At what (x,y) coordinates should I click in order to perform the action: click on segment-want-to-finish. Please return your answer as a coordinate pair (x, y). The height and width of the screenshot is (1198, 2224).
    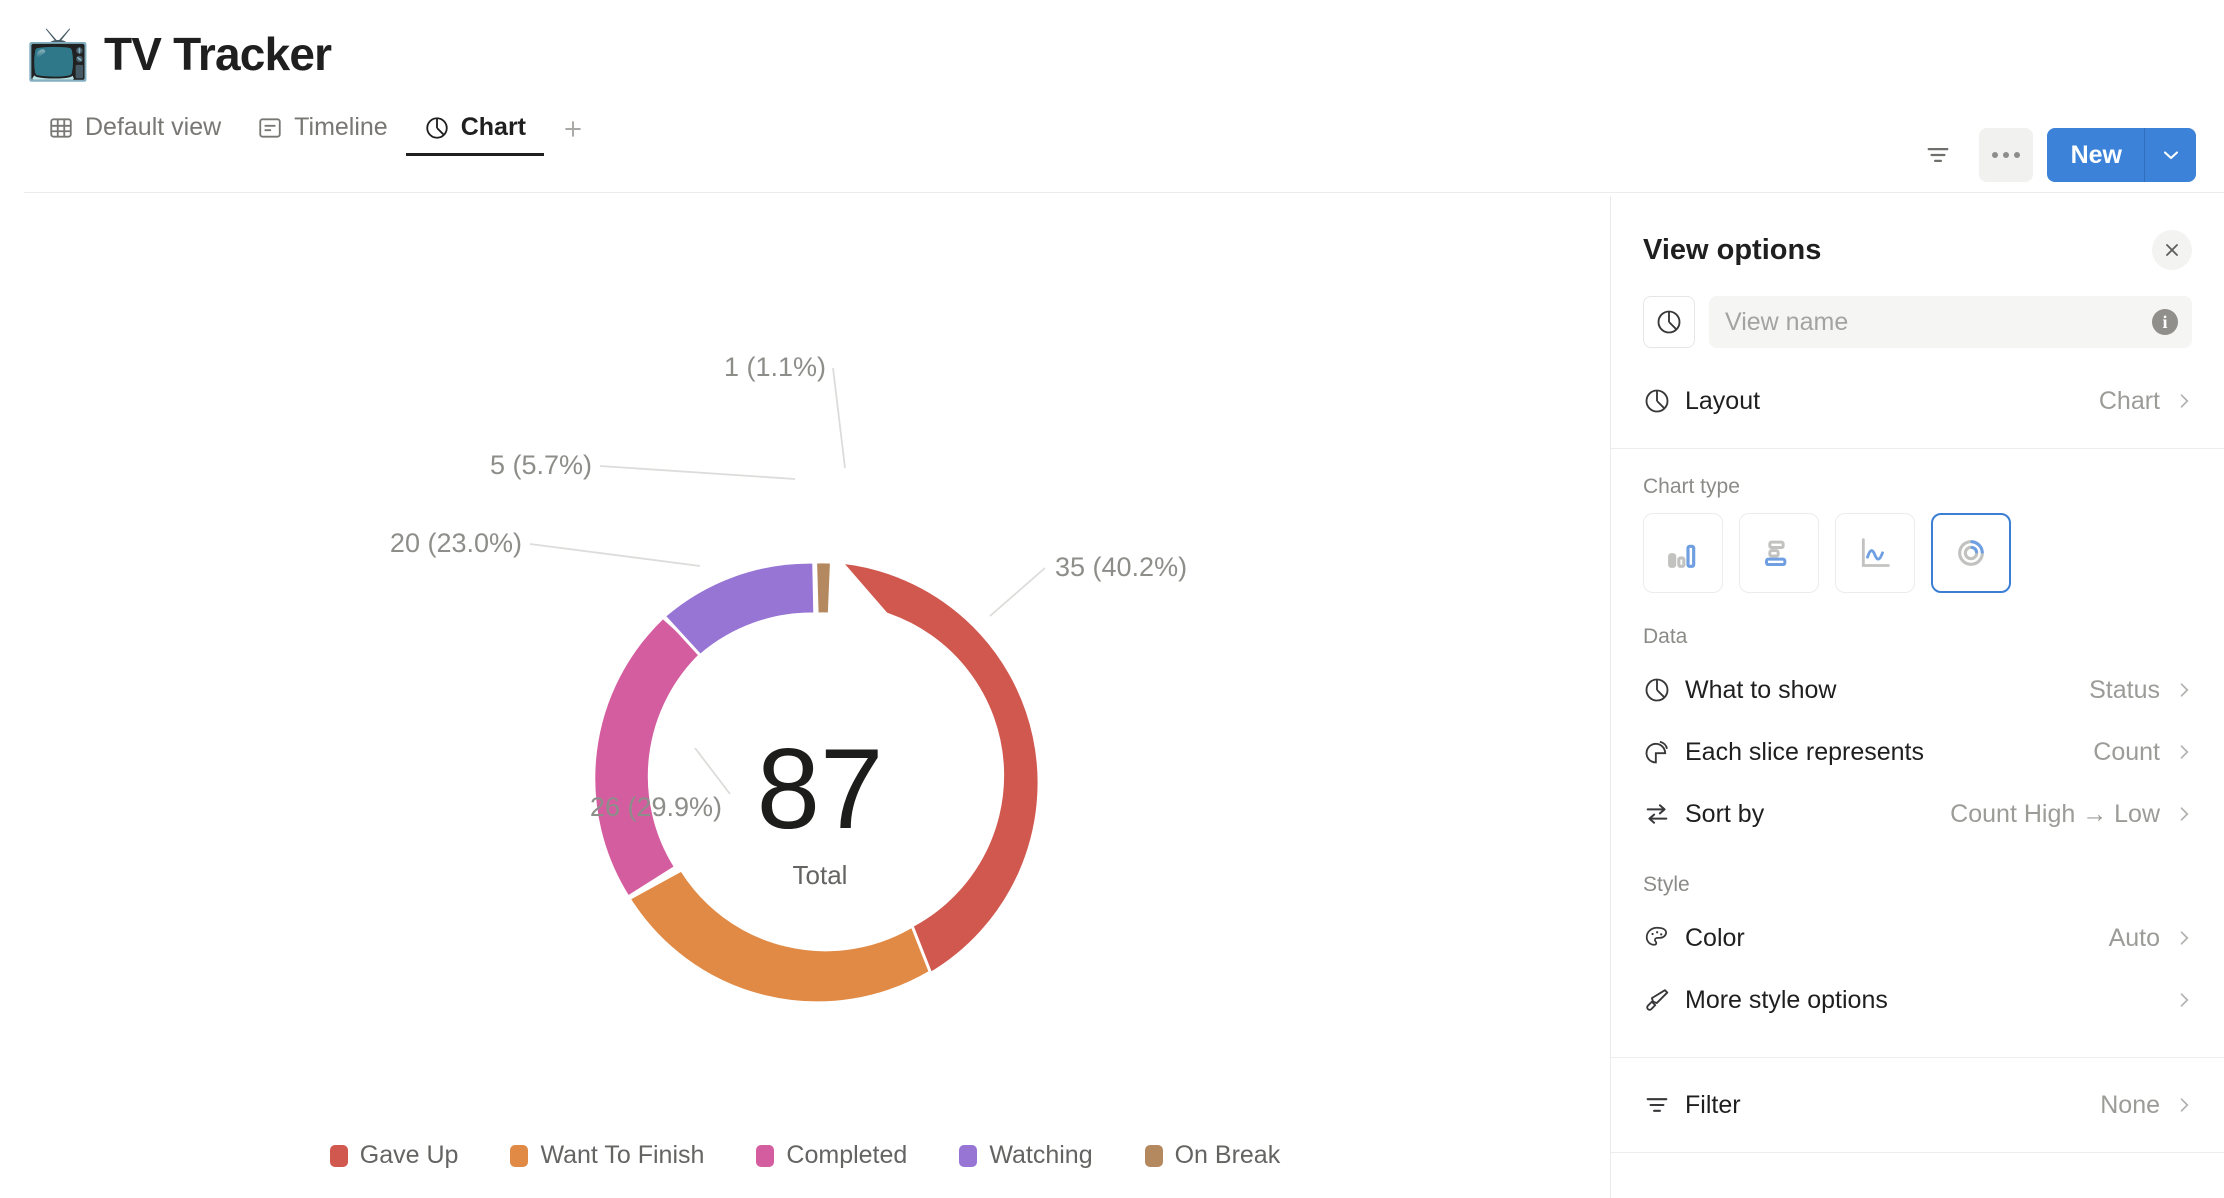
    Looking at the image, I should click on (779, 936).